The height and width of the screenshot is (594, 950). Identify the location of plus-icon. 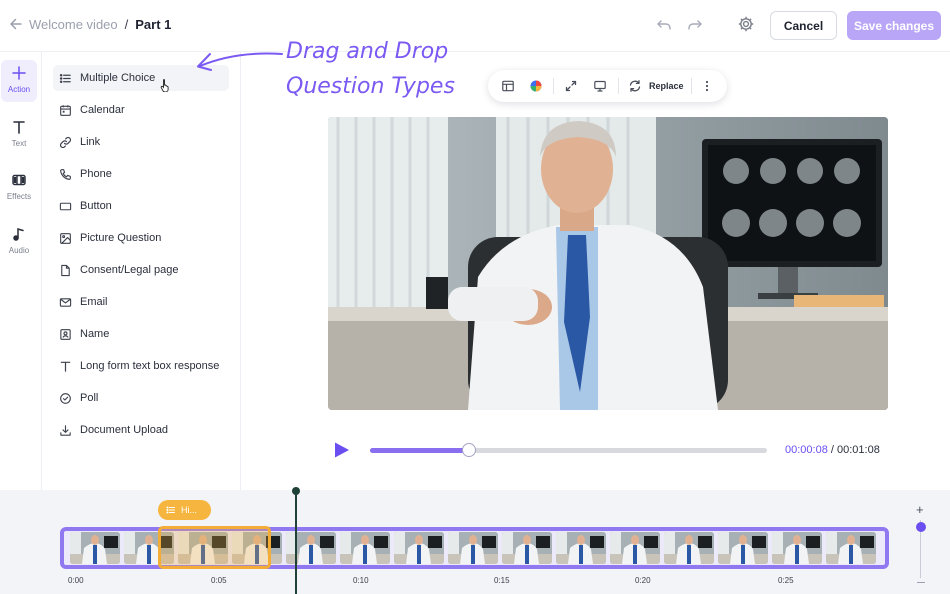
(19, 73).